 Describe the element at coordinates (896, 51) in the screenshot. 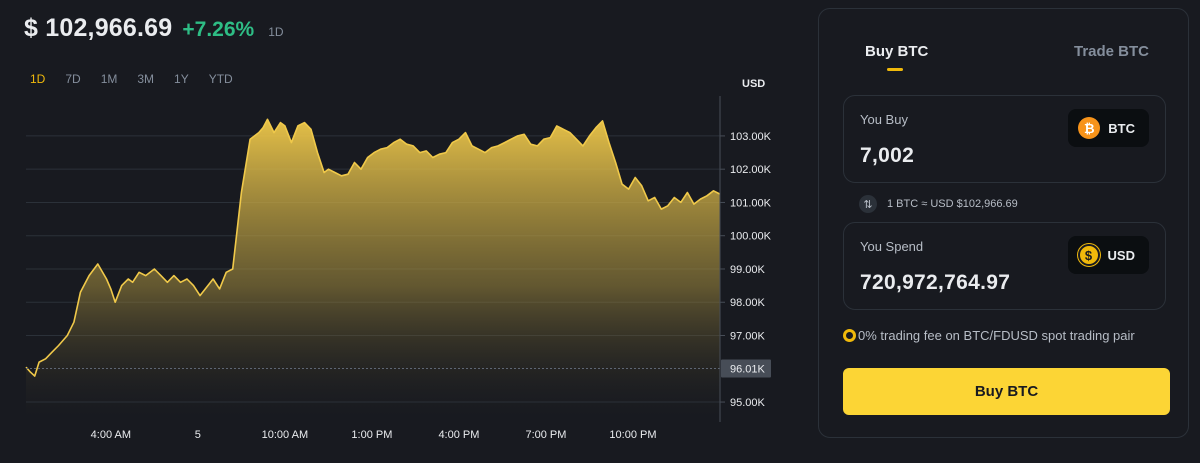

I see `tab-buy-btc: Buy BTC` at that location.